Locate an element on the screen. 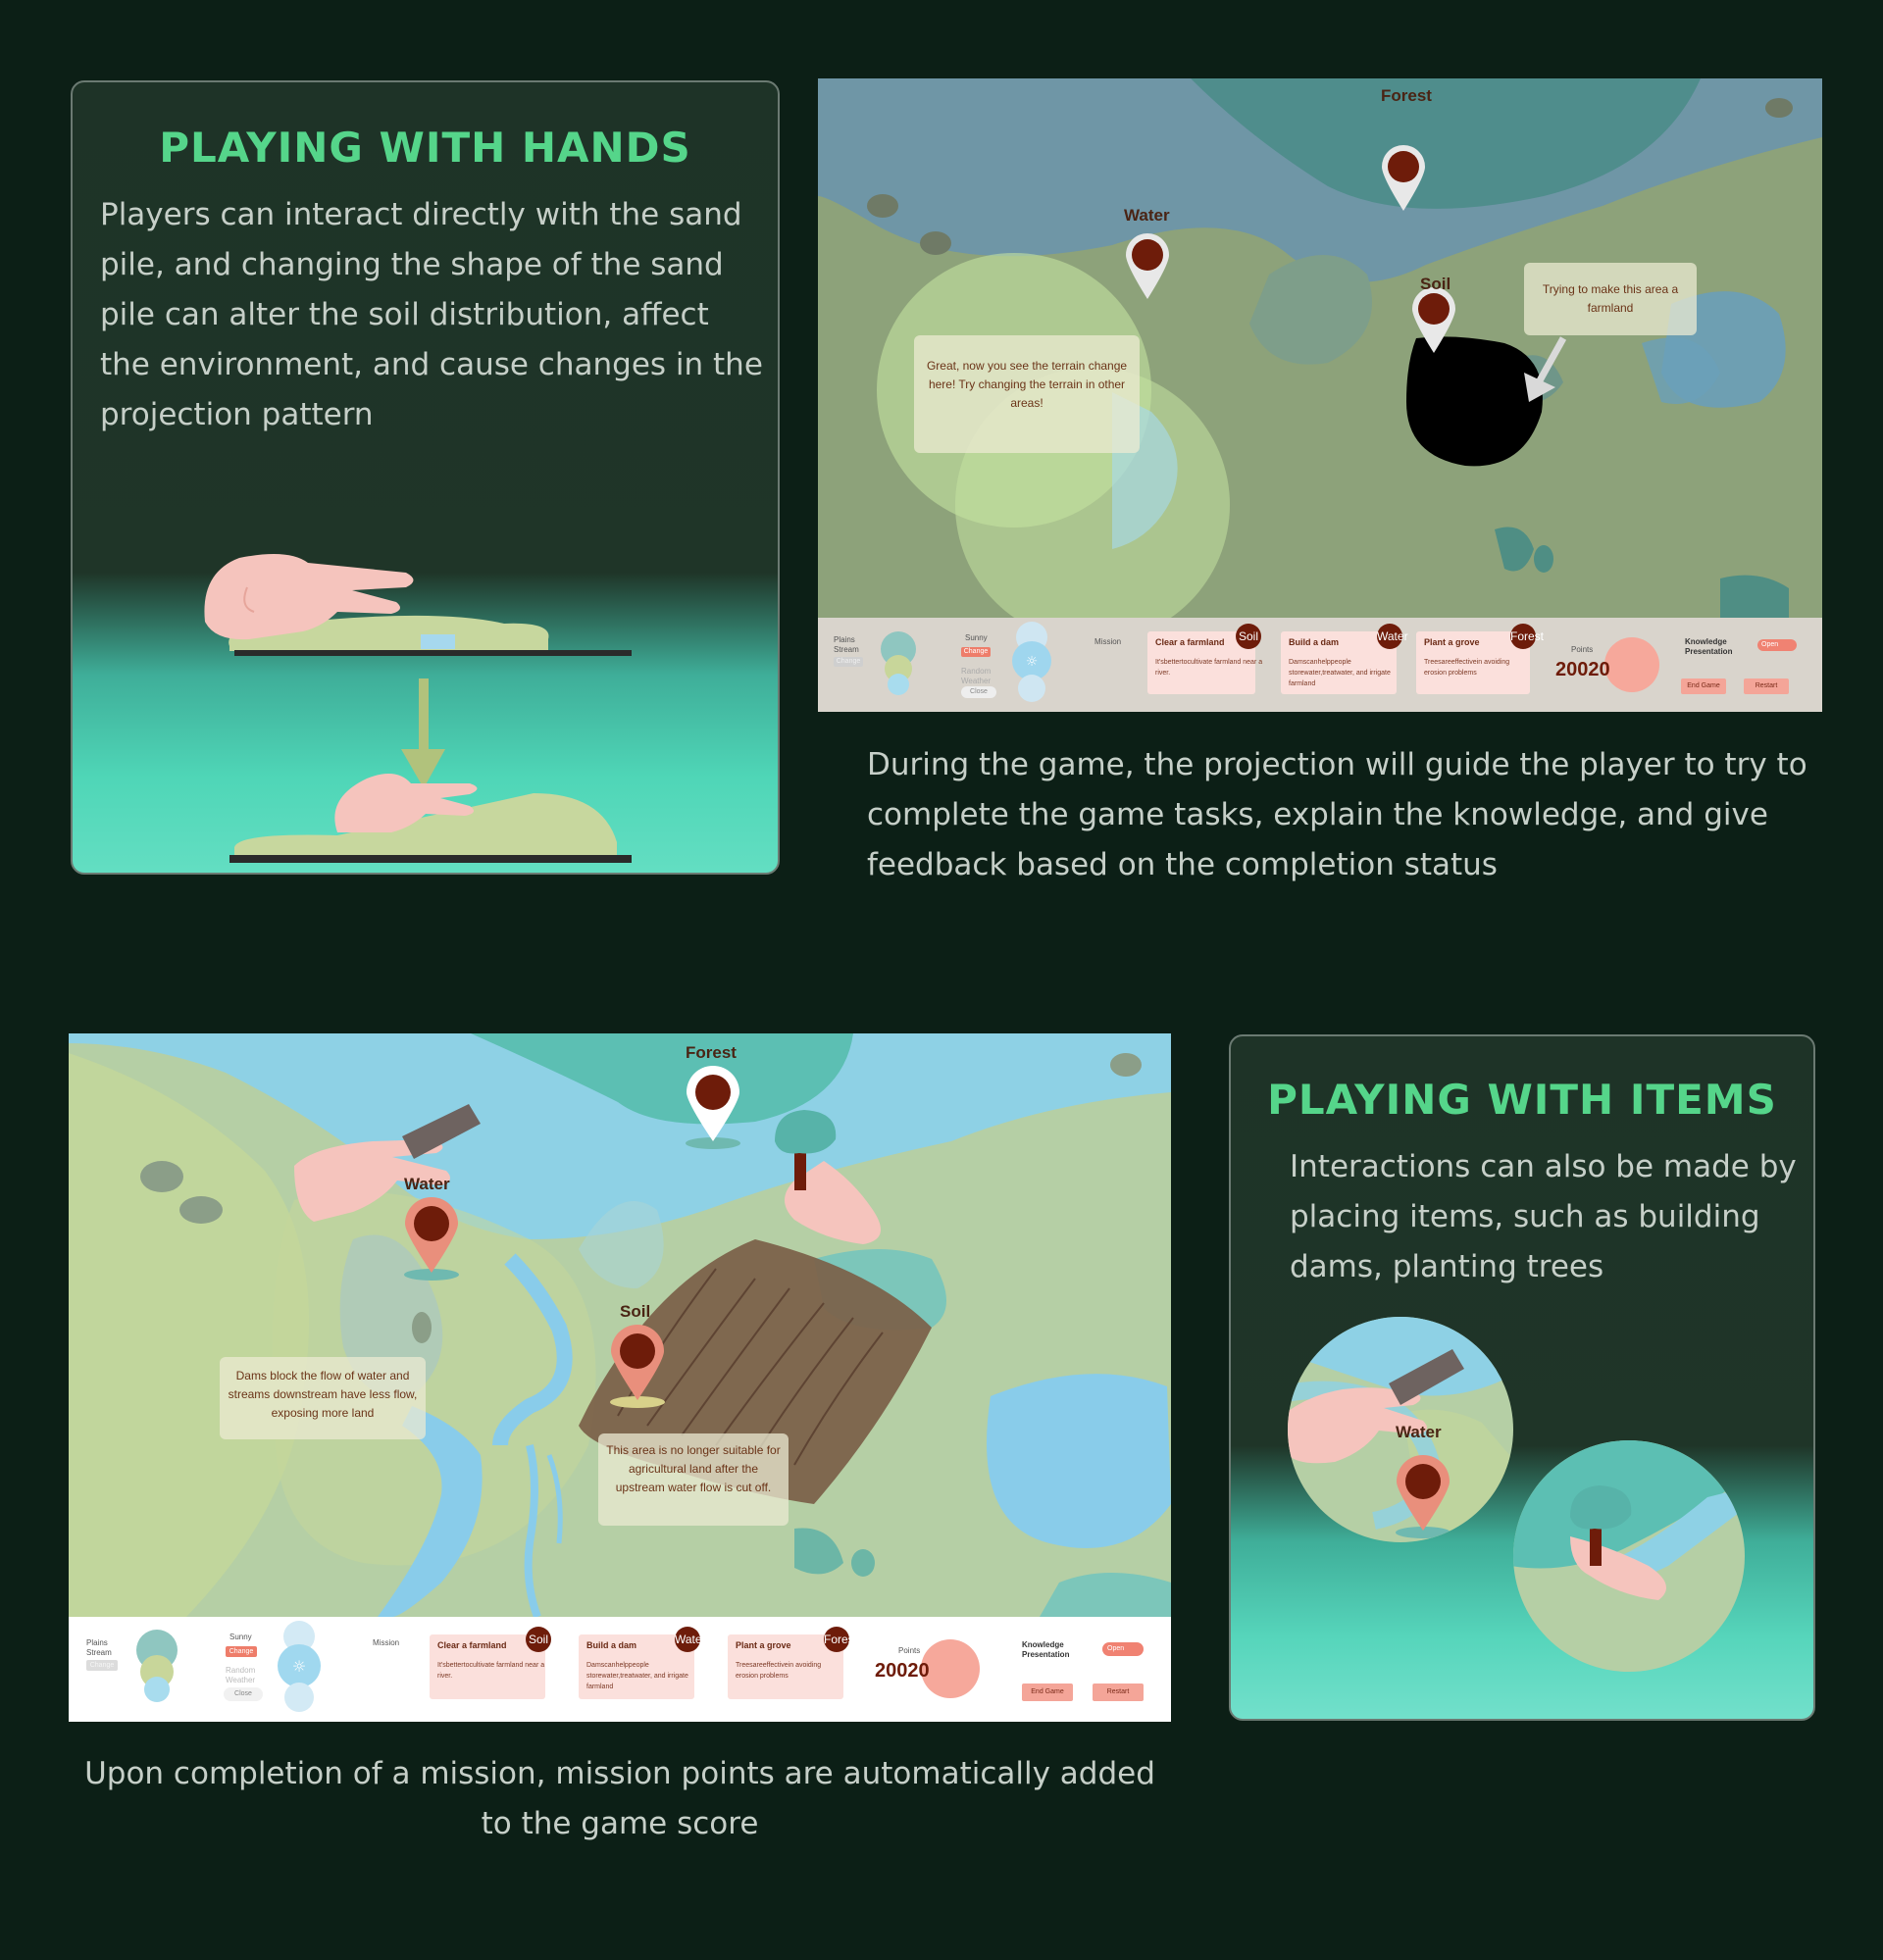 The height and width of the screenshot is (1960, 1883). items-card-title: PLAYING WITH ITEMS is located at coordinates (1522, 1100).